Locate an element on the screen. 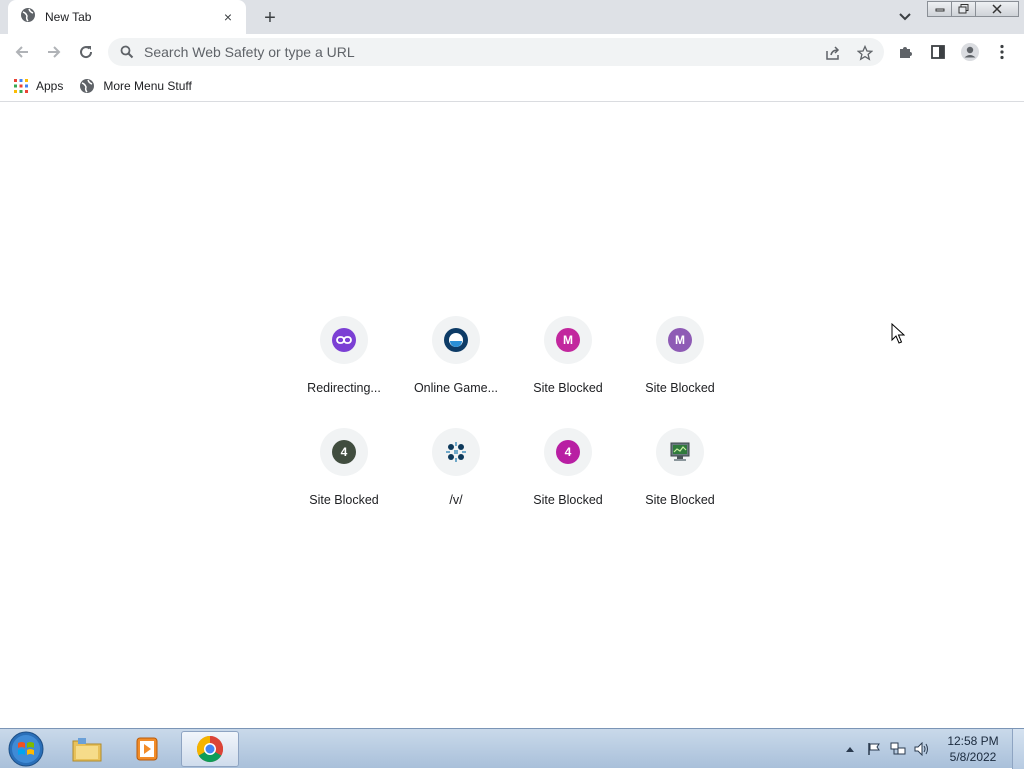  title-bar: New Tab × + is located at coordinates (512, 17).